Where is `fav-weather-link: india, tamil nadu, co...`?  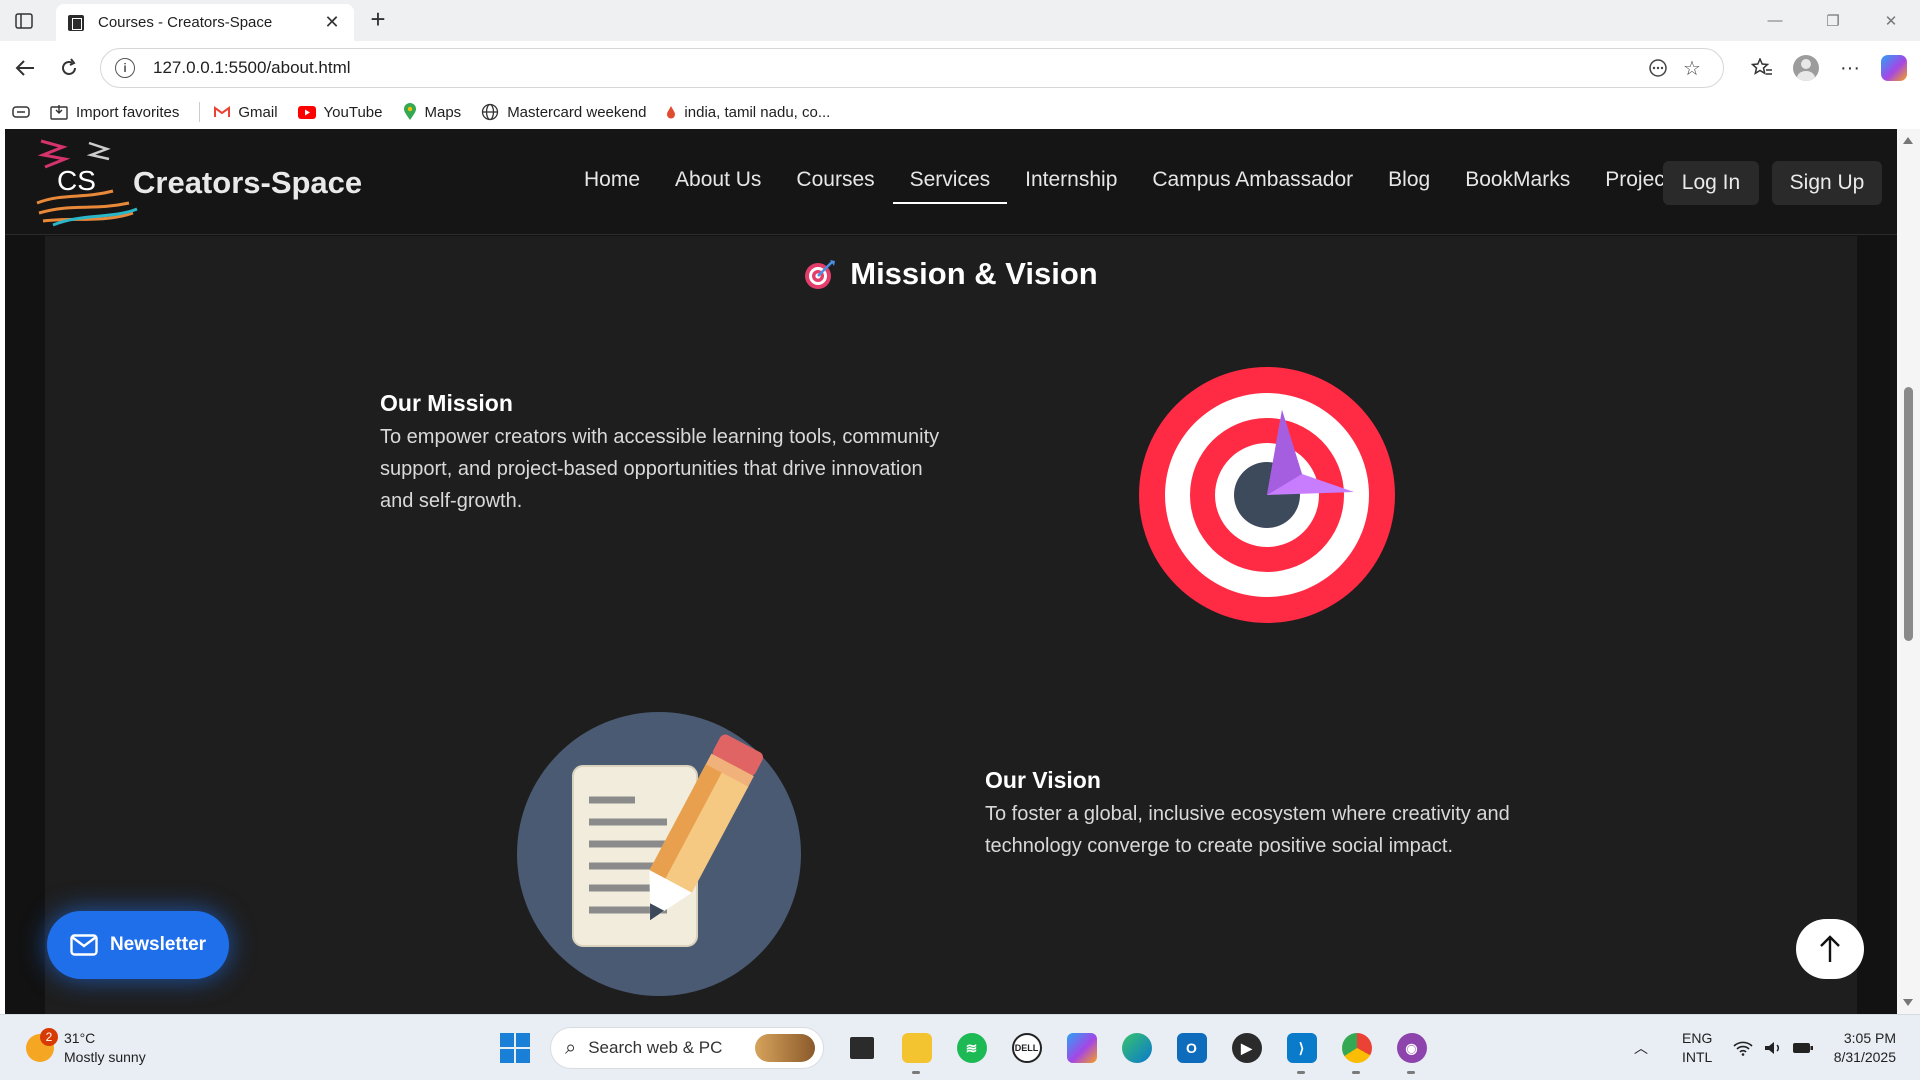 fav-weather-link: india, tamil nadu, co... is located at coordinates (748, 112).